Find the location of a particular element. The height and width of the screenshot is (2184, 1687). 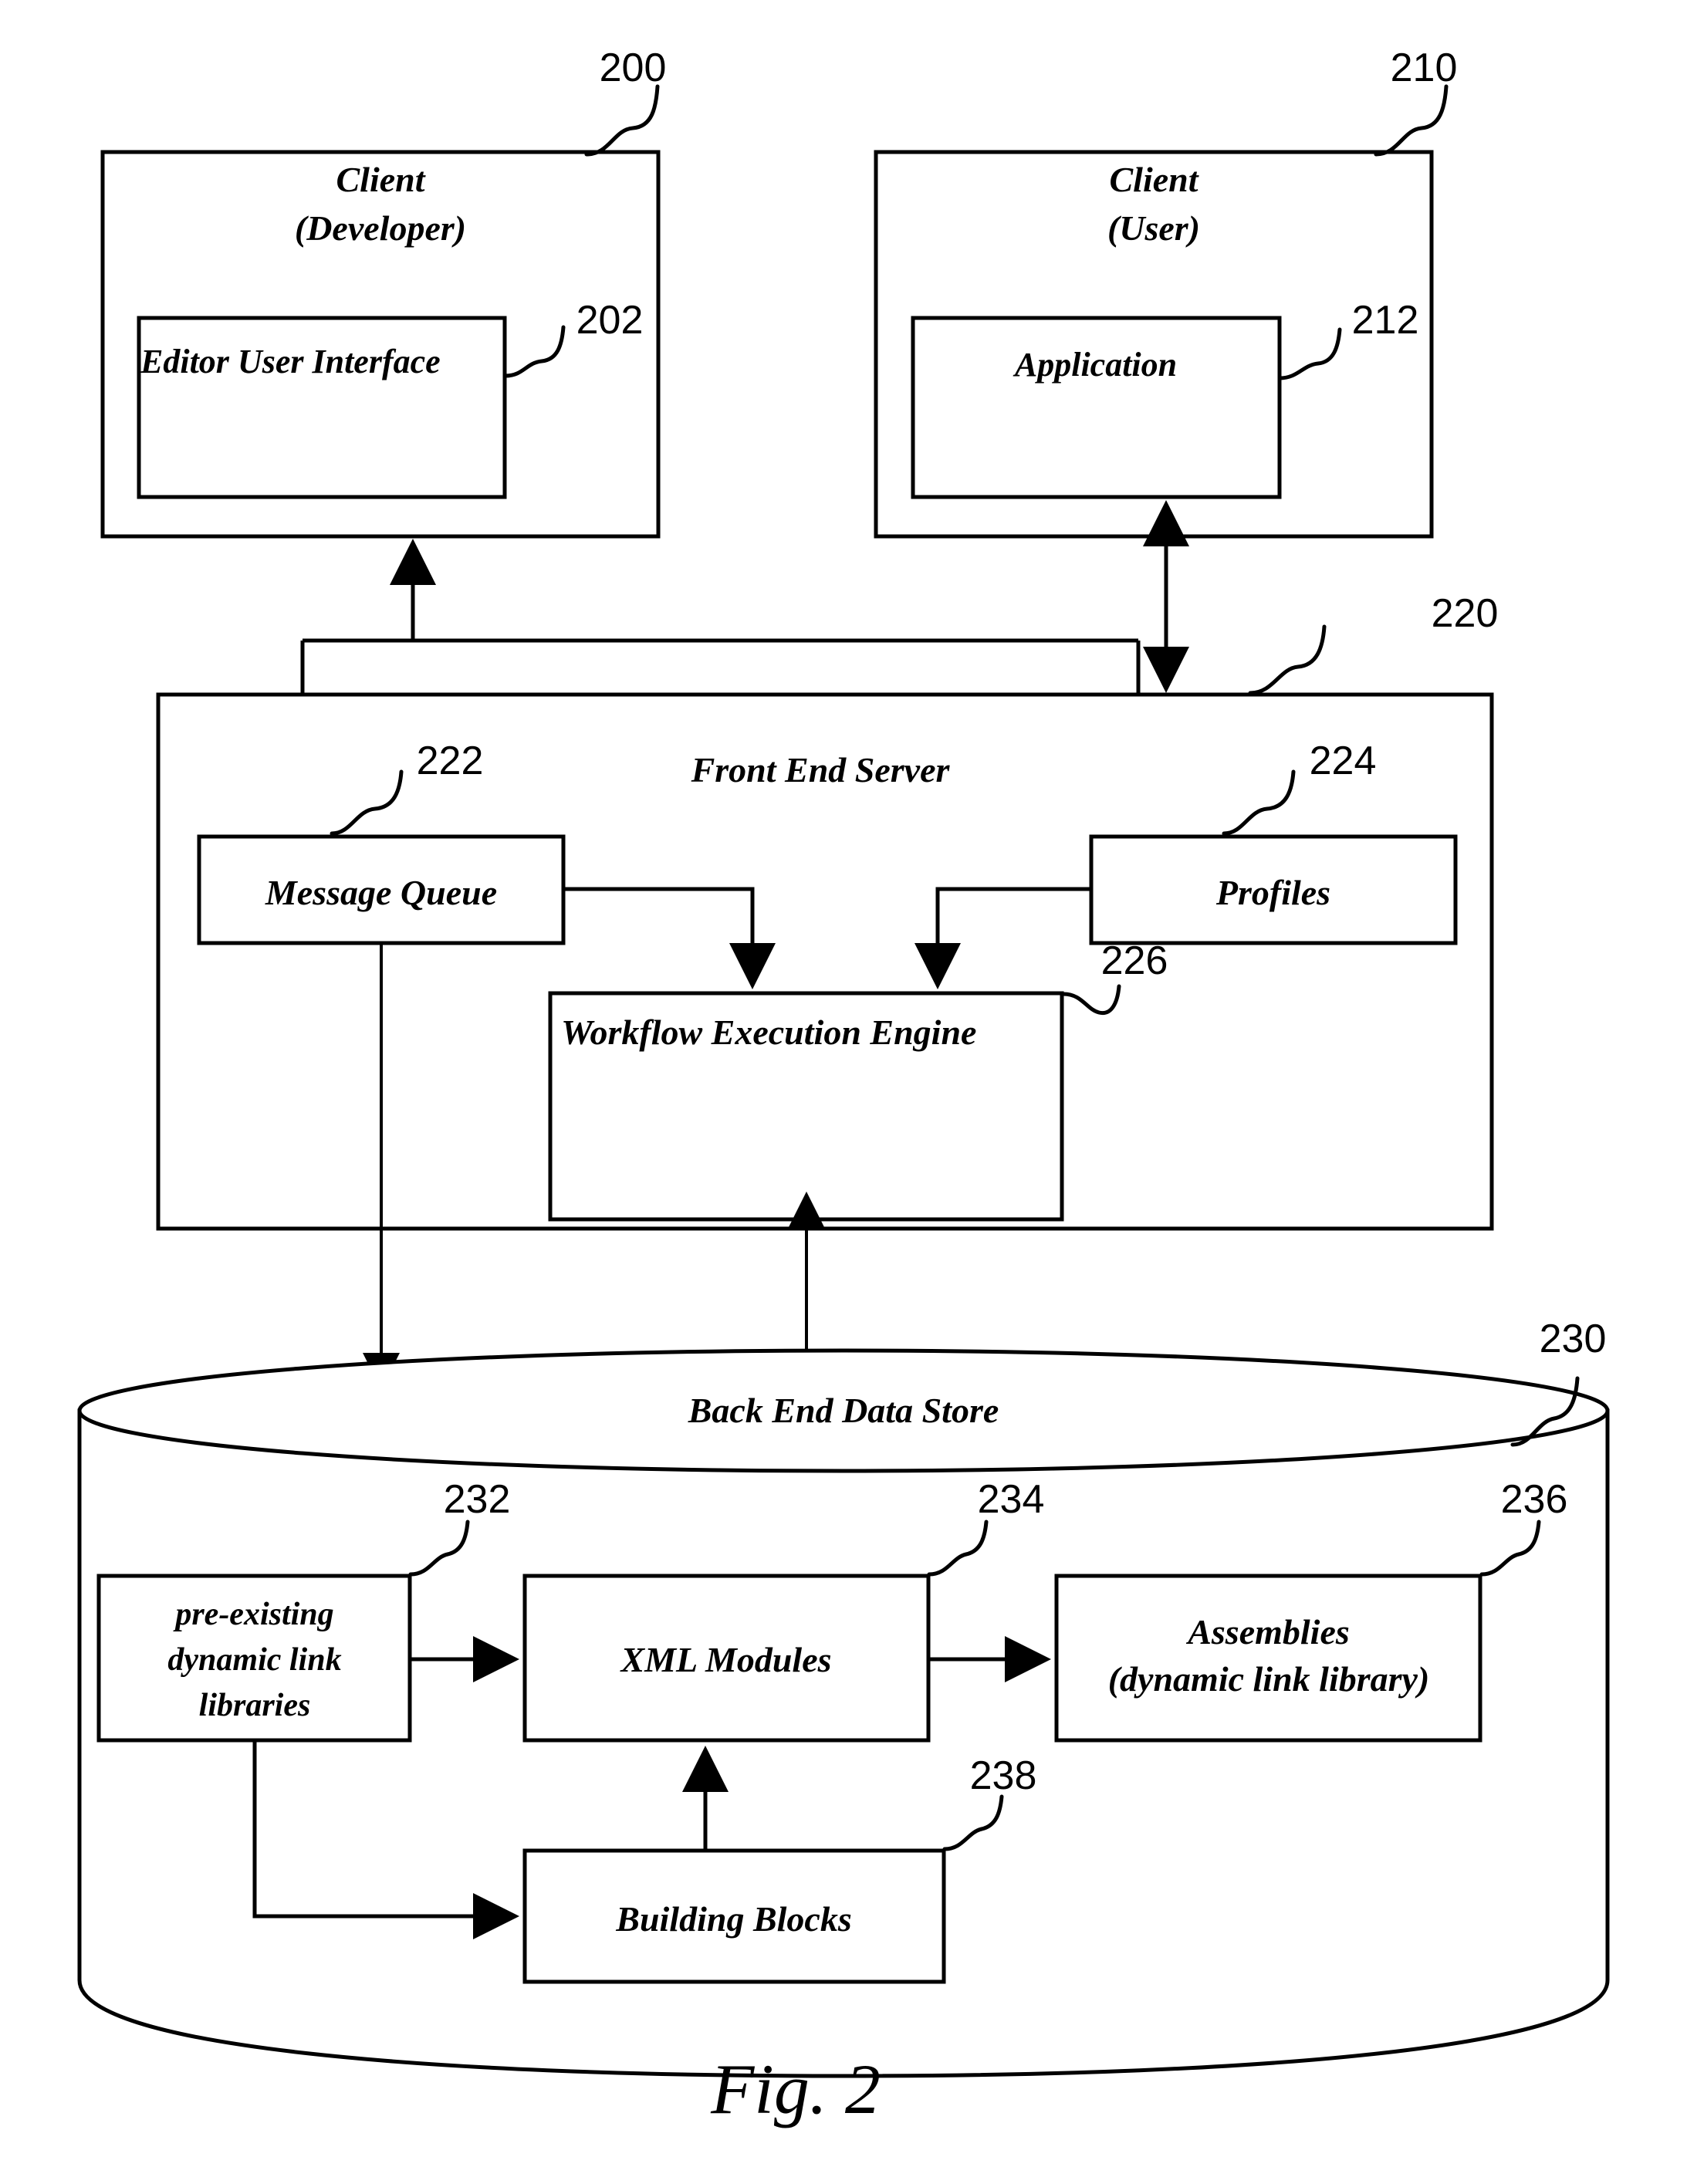

building-blocks-label: Building Blocks is located at coordinates (733, 1919).